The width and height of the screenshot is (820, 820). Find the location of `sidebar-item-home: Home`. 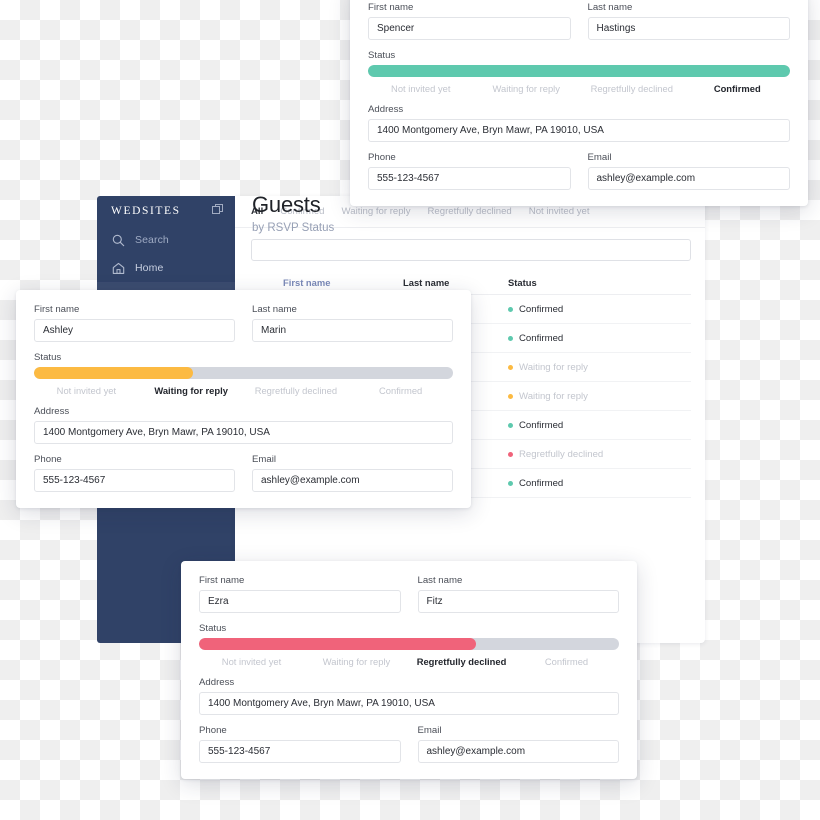

sidebar-item-home: Home is located at coordinates (166, 268).